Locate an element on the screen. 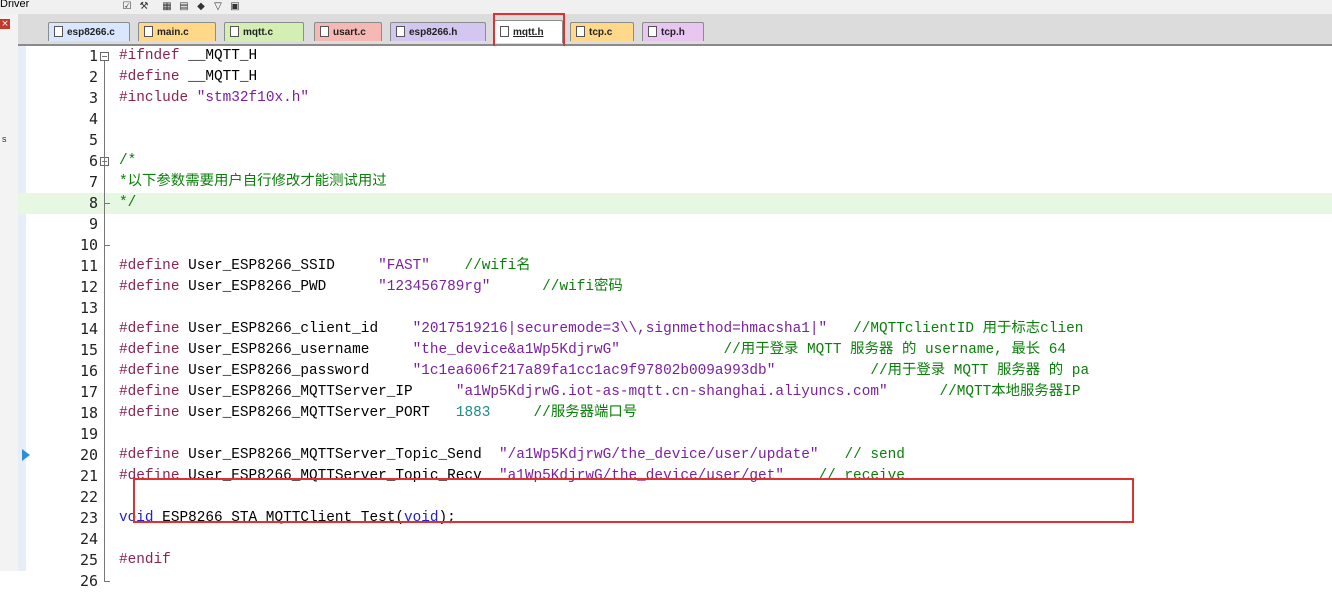 The width and height of the screenshot is (1332, 592). code-line: 13 is located at coordinates (675, 308).